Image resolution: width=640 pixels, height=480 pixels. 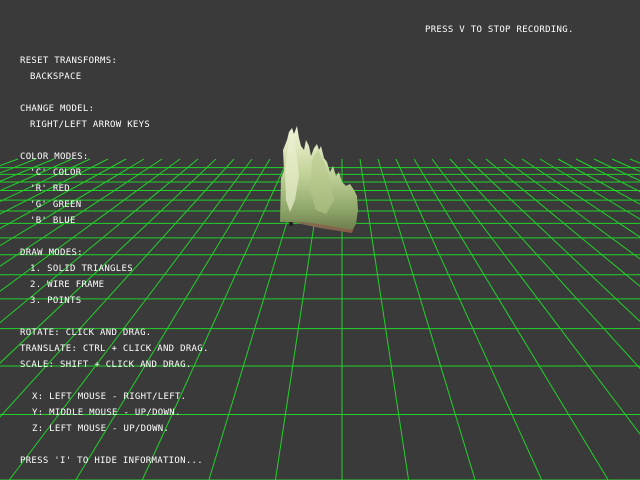 What do you see at coordinates (106, 365) in the screenshot?
I see `scale-help: SCALE: SHIFT + CLICK AND DRAG.` at bounding box center [106, 365].